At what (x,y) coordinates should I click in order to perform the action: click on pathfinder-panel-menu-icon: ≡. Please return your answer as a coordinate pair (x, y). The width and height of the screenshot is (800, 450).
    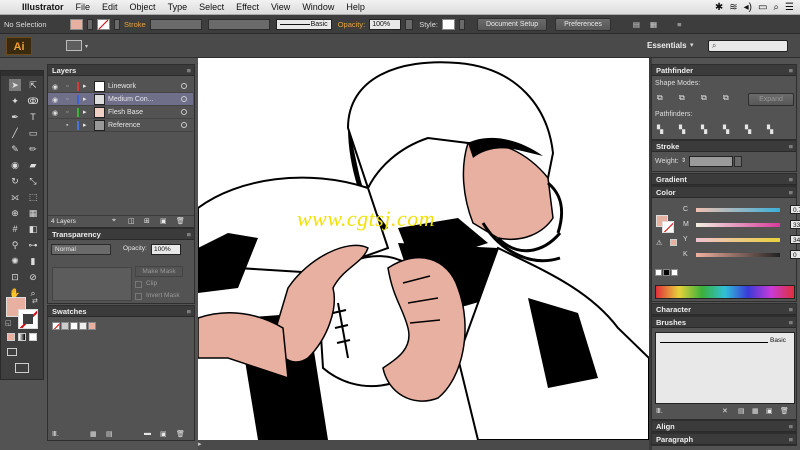
    Looking at the image, I should click on (791, 70).